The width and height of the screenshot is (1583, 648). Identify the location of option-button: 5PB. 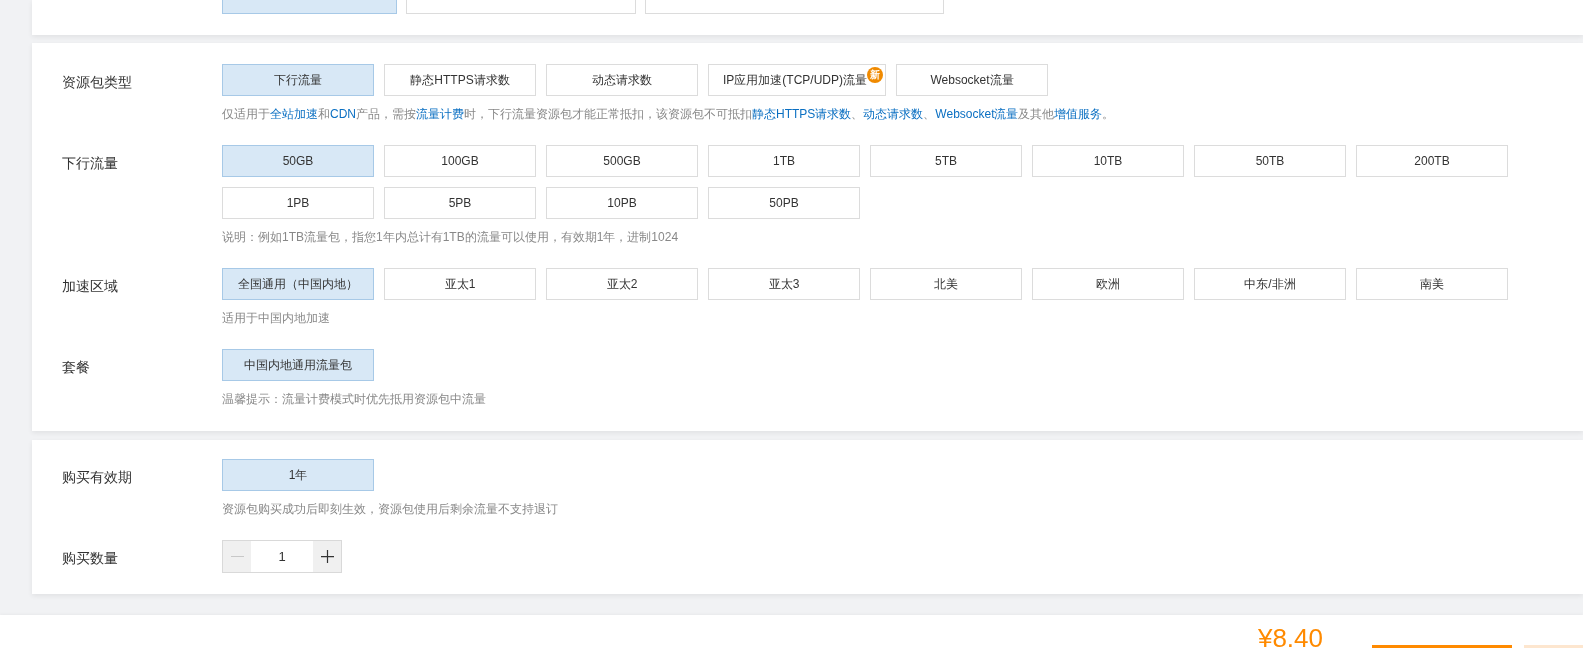
(460, 203).